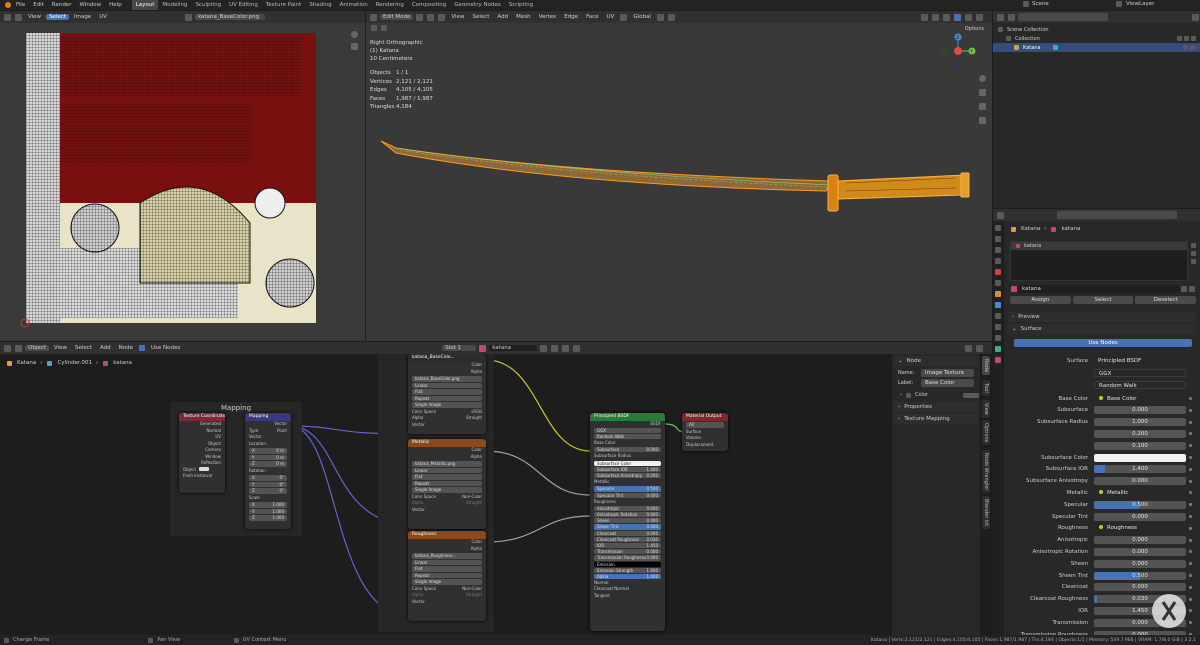 Image resolution: width=1200 pixels, height=645 pixels. What do you see at coordinates (115, 5) in the screenshot?
I see `menu-help: Help` at bounding box center [115, 5].